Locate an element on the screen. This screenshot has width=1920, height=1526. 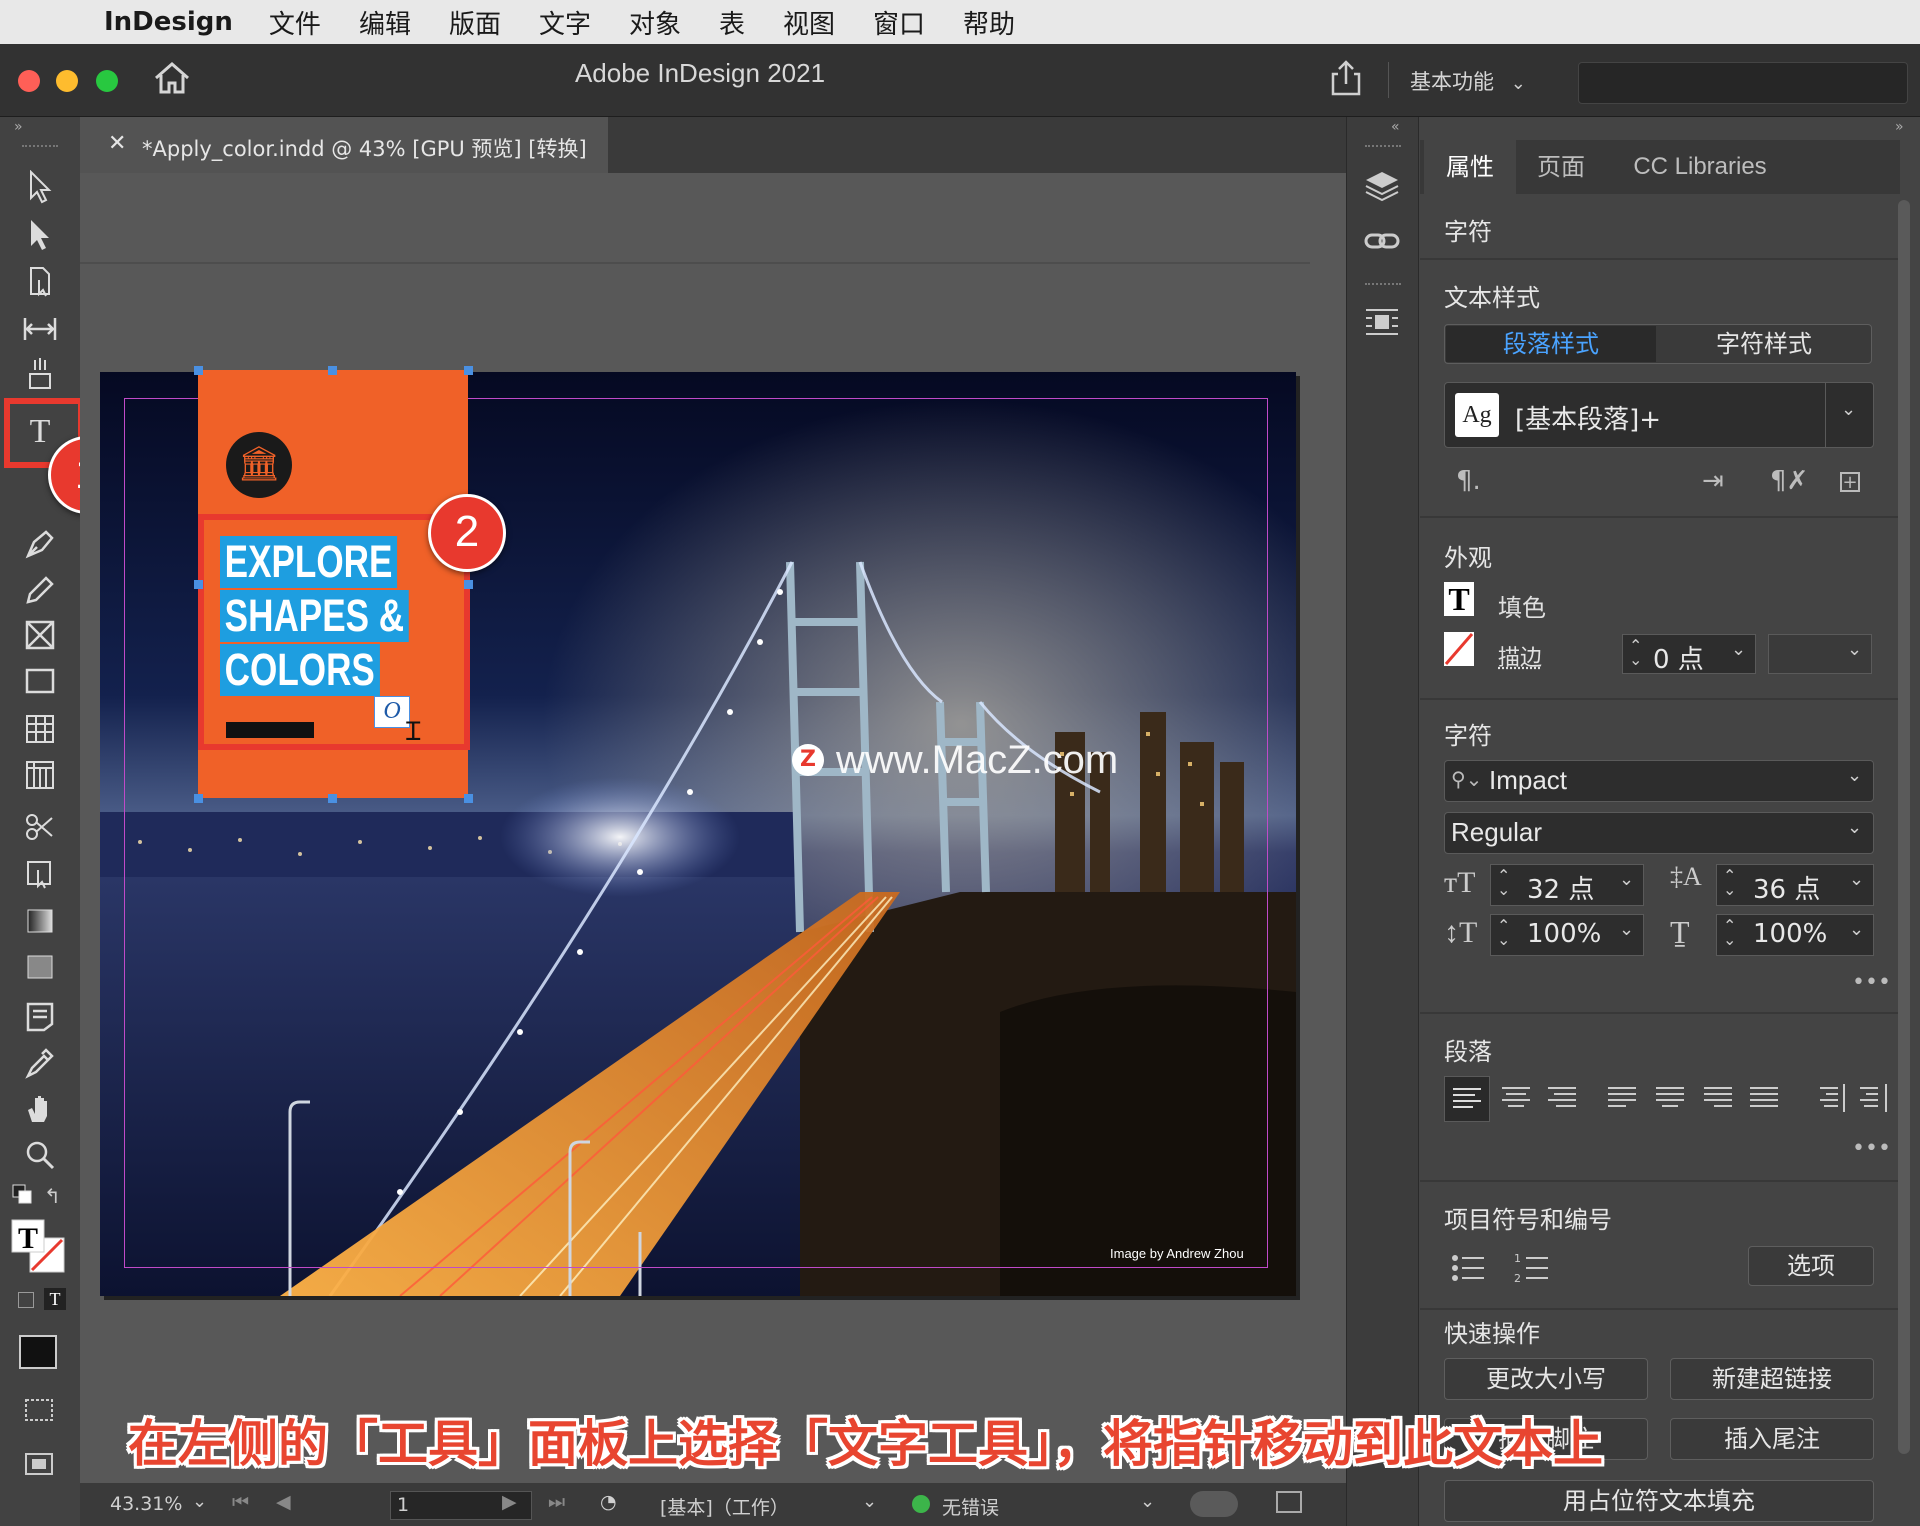
apply-color-icon is located at coordinates (40, 1352).